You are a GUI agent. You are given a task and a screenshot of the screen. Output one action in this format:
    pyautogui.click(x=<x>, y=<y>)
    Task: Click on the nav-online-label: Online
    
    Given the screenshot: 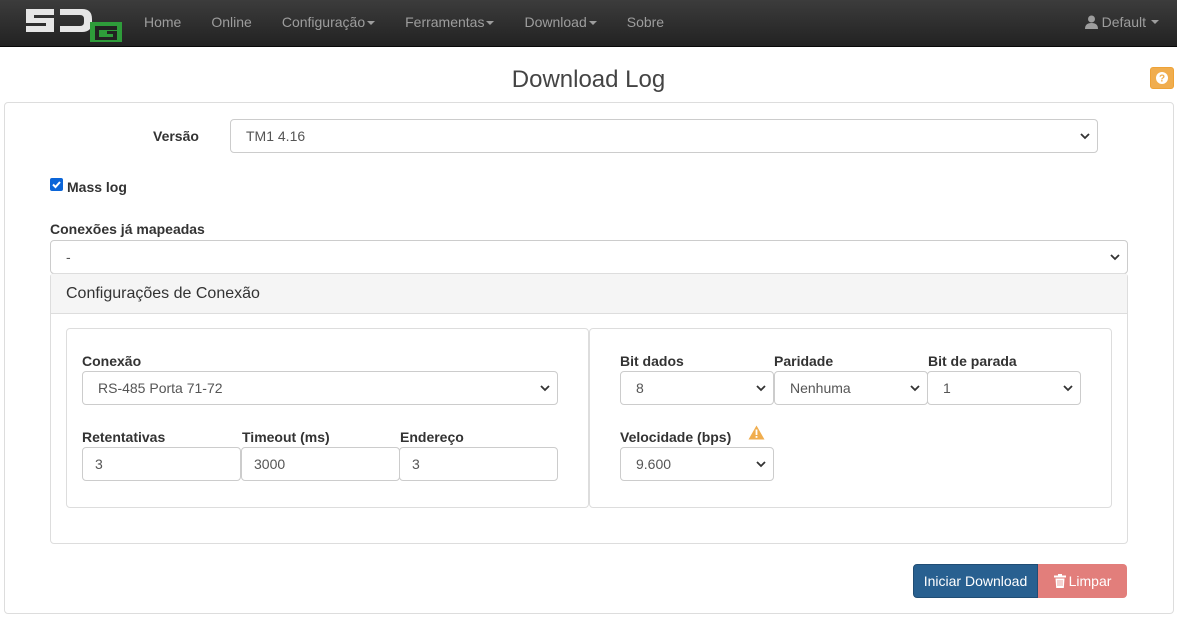 What is the action you would take?
    pyautogui.click(x=231, y=22)
    